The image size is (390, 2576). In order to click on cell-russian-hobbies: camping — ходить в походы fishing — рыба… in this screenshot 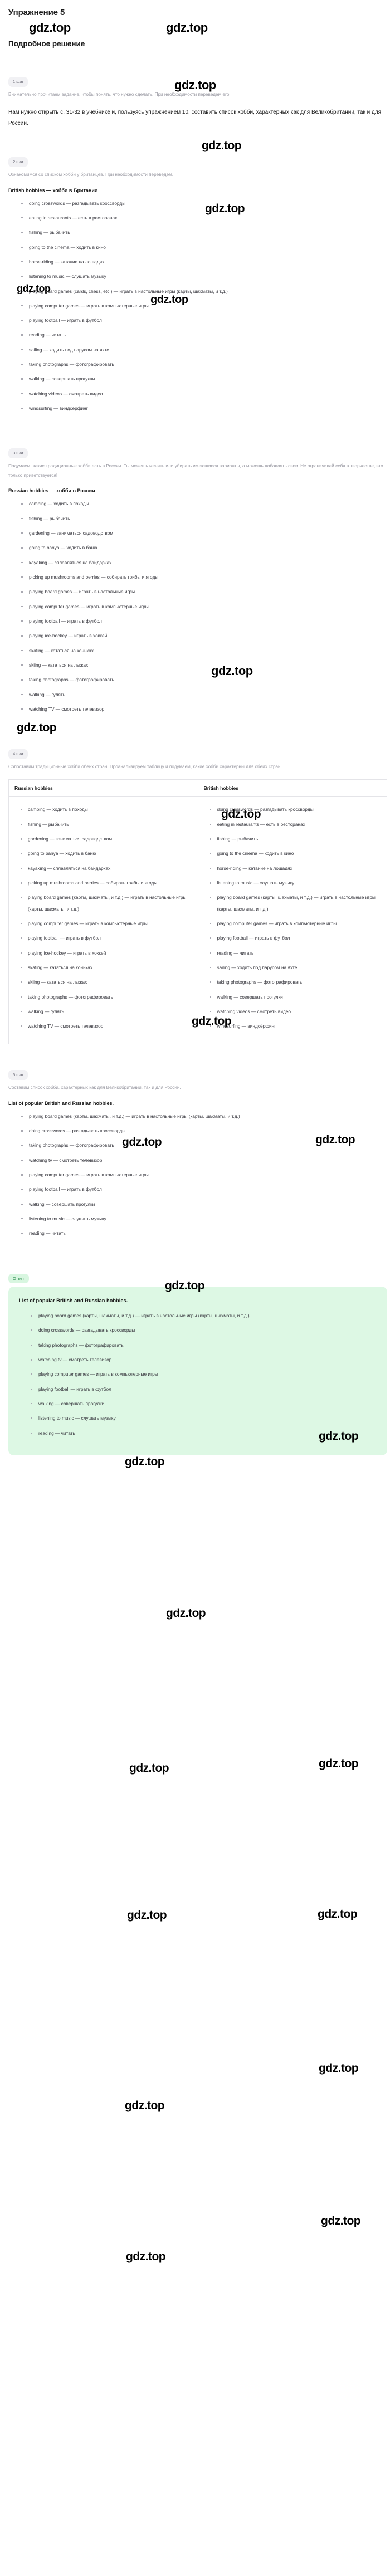, I will do `click(103, 920)`.